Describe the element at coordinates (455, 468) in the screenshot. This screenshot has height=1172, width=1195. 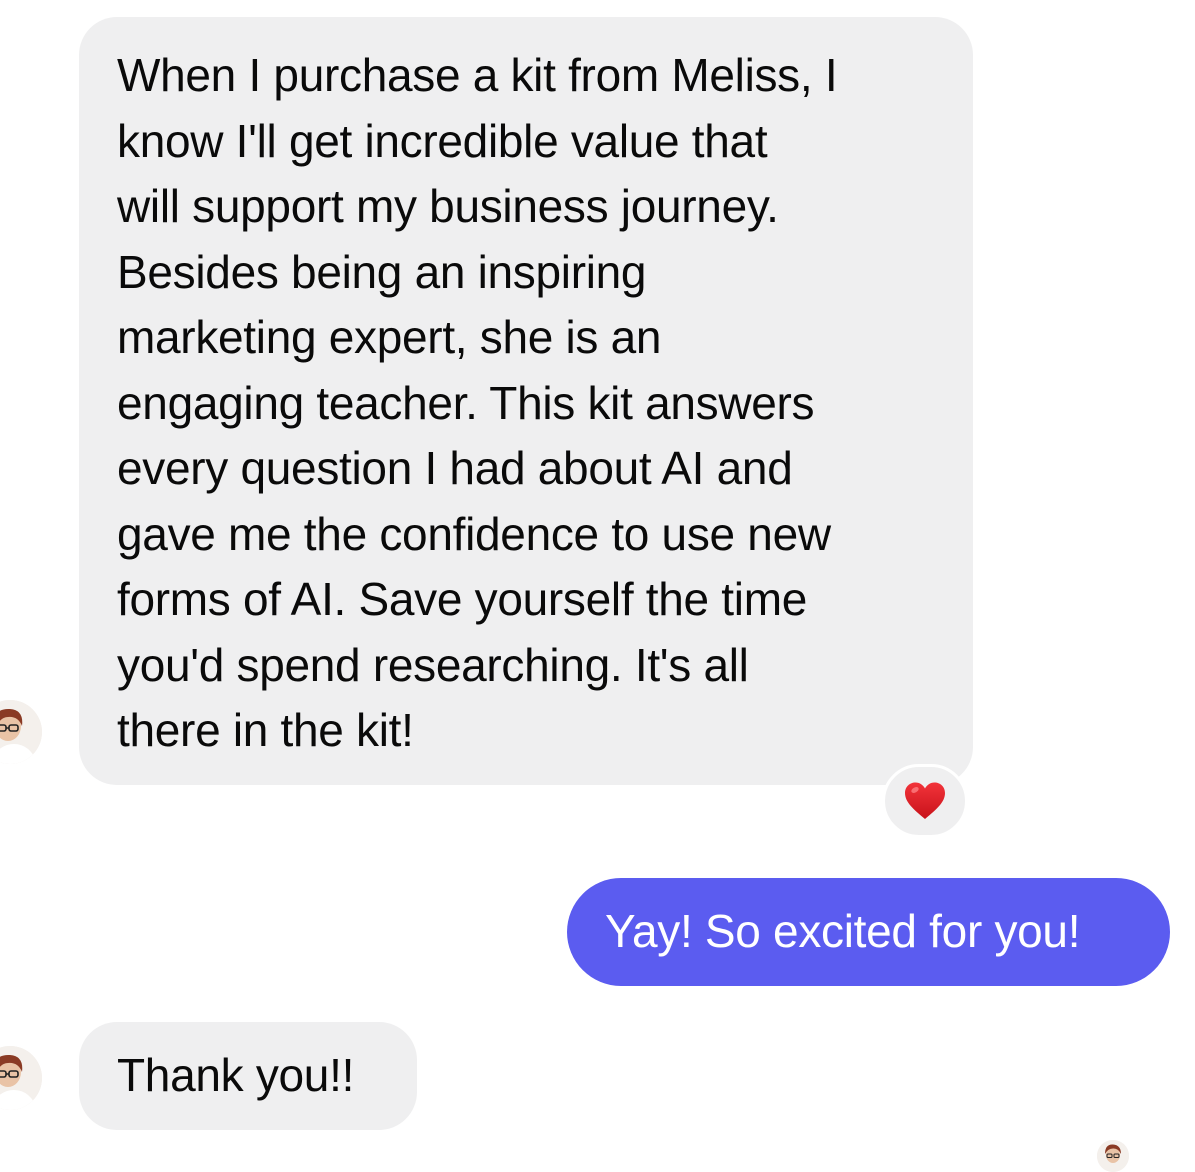
I see `message-line: every question I had about AI and` at that location.